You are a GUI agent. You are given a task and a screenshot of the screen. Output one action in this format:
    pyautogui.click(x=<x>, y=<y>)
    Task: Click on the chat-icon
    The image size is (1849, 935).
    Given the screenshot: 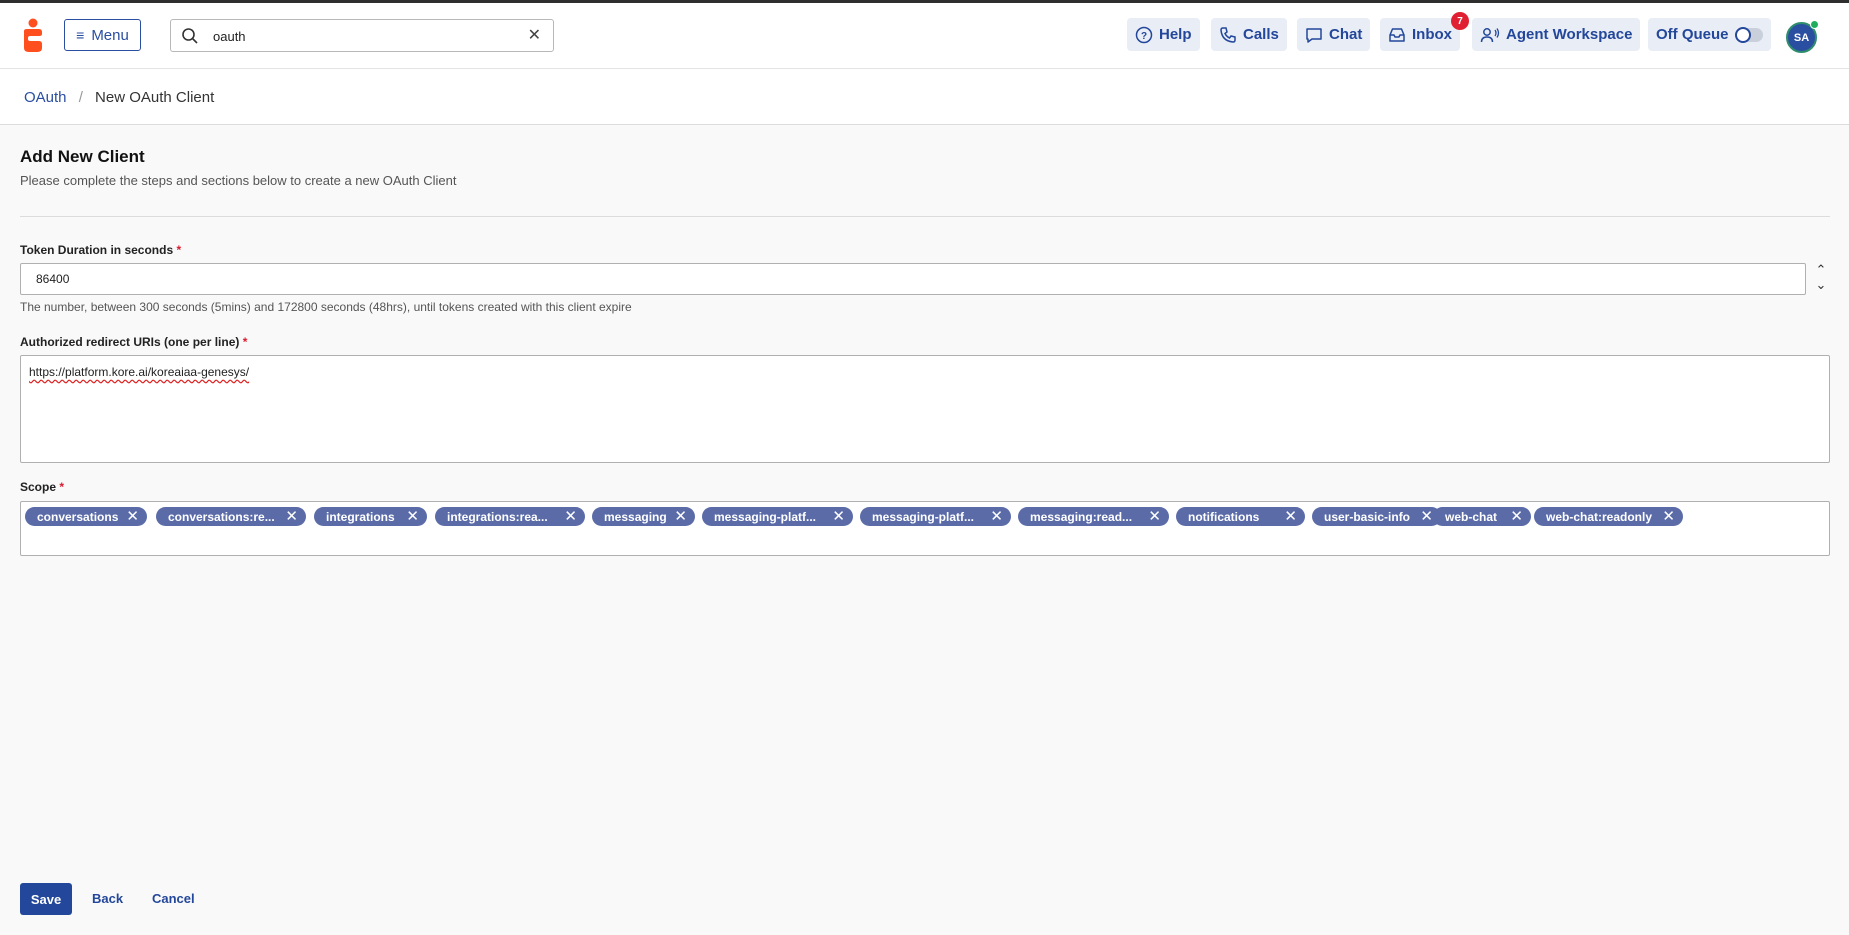 What is the action you would take?
    pyautogui.click(x=1314, y=35)
    